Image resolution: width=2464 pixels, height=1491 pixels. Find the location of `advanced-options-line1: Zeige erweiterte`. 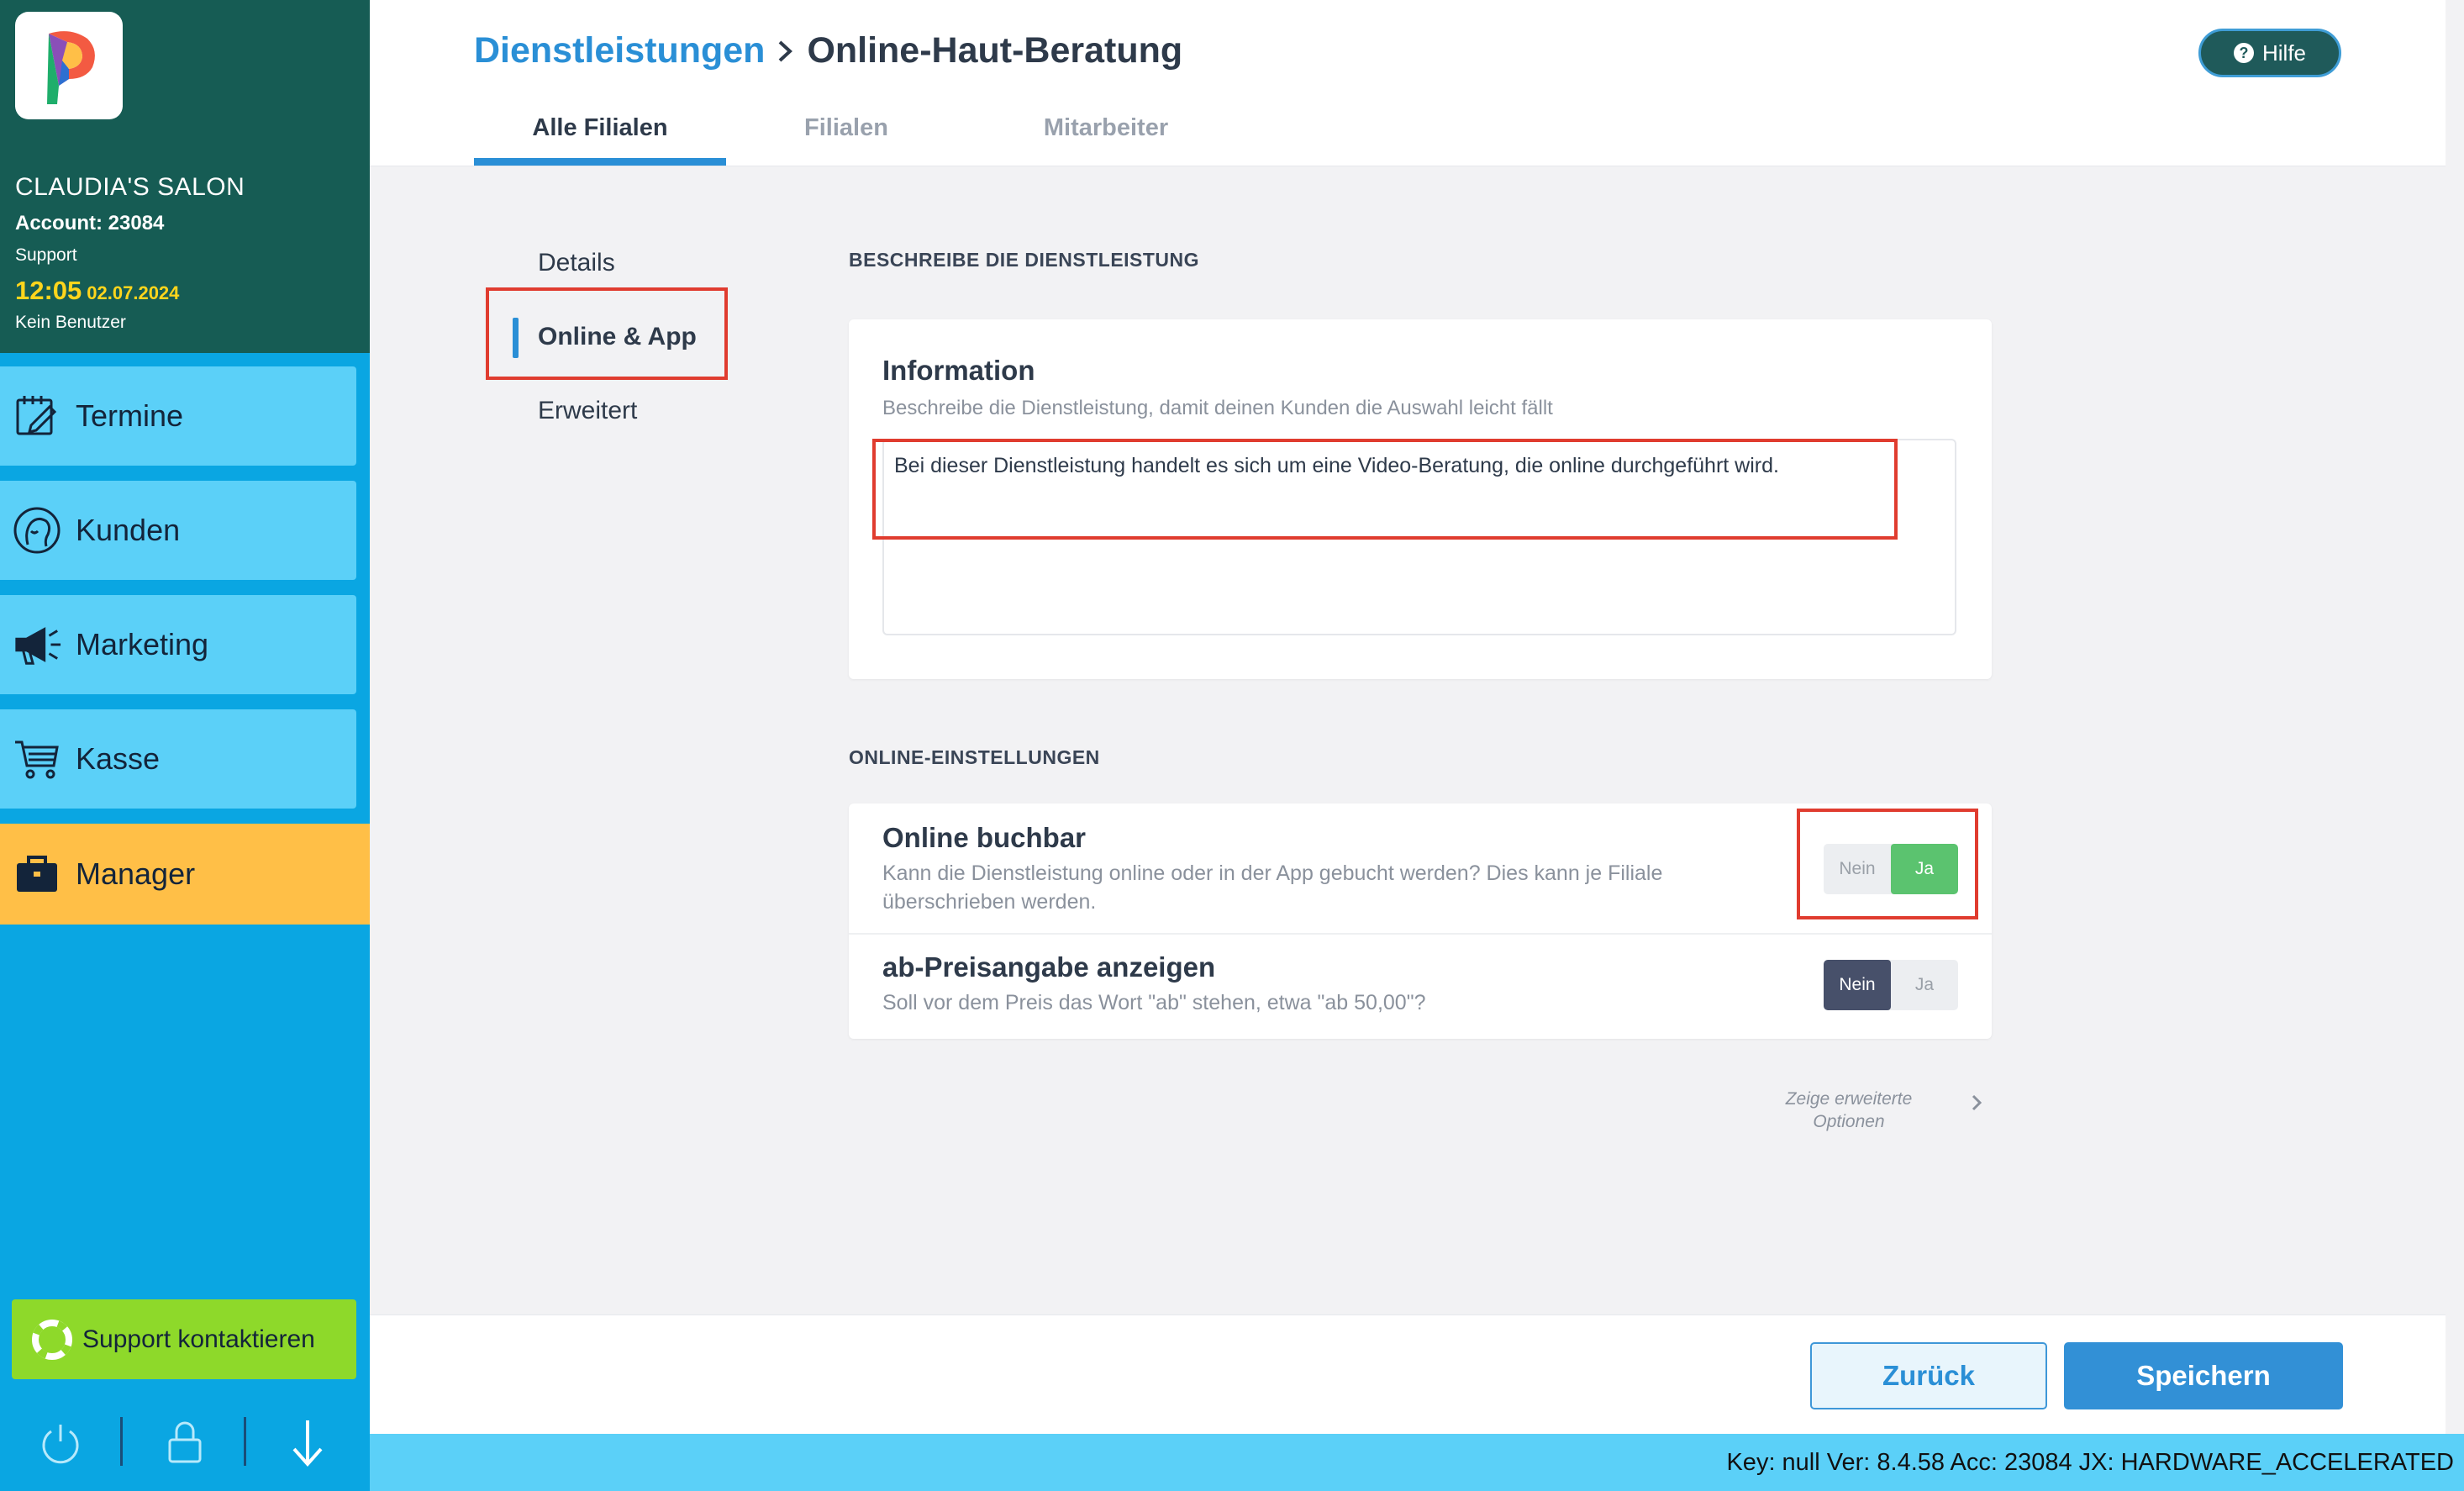

advanced-options-line1: Zeige erweiterte is located at coordinates (1849, 1099).